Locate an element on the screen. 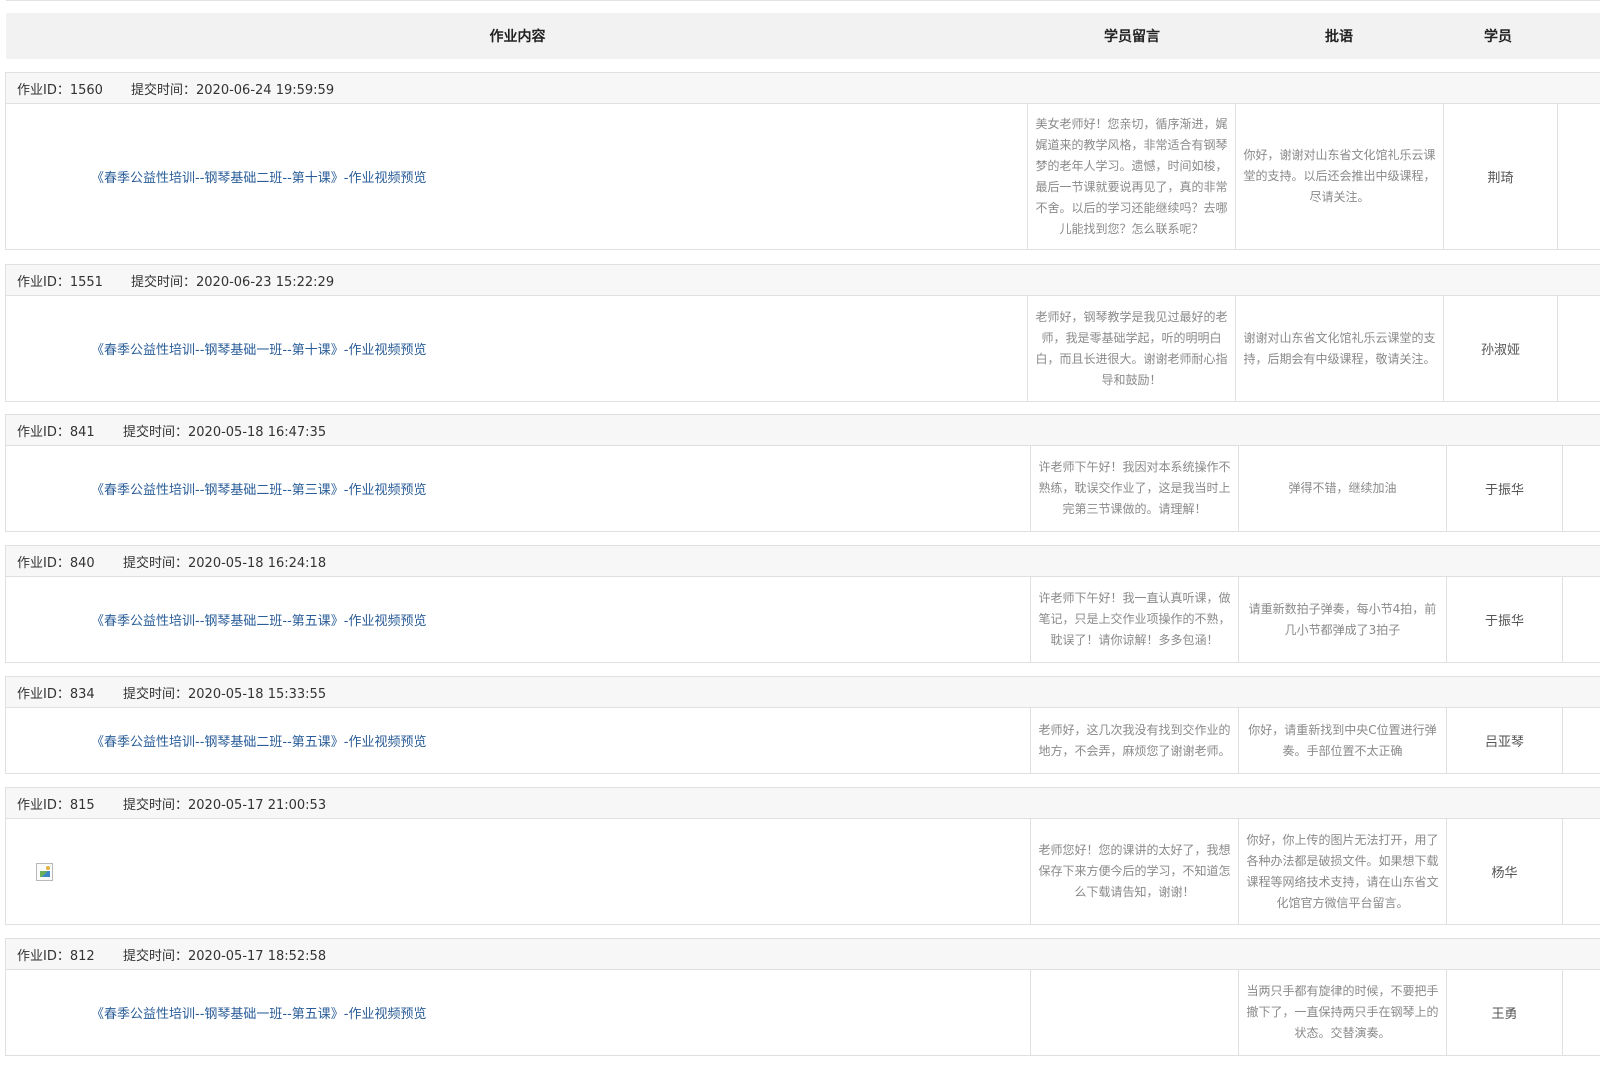 This screenshot has width=1600, height=1089. record-meta: 作业ID：834 提交时间：2020-05-18 15:33:55 is located at coordinates (802, 692).